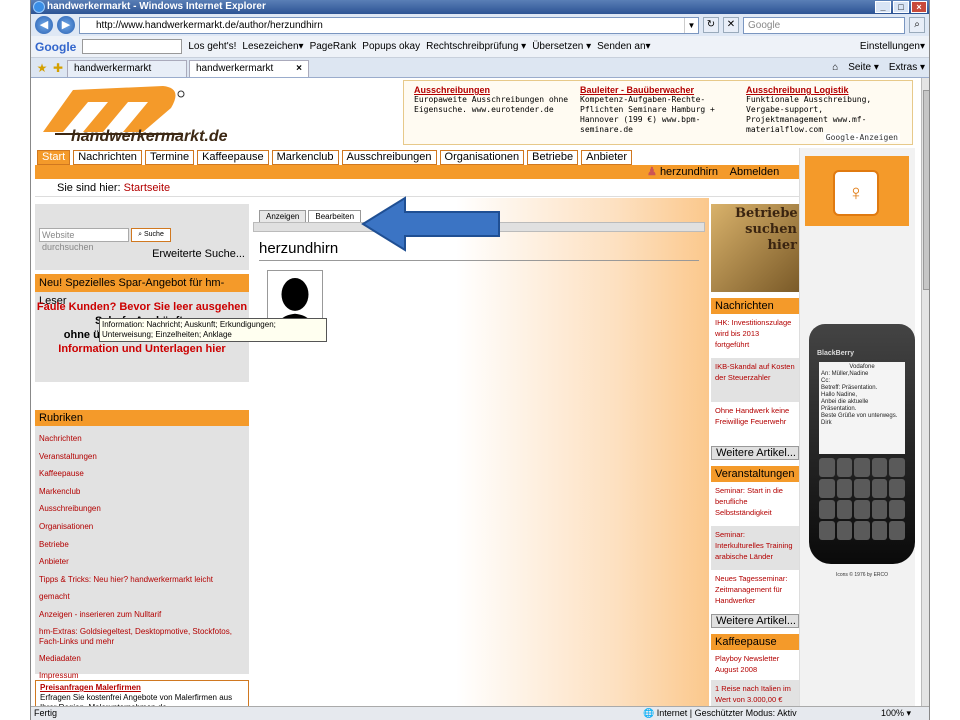 The width and height of the screenshot is (960, 720). What do you see at coordinates (151, 235) in the screenshot?
I see `site-search-button: ⌕ Suche` at bounding box center [151, 235].